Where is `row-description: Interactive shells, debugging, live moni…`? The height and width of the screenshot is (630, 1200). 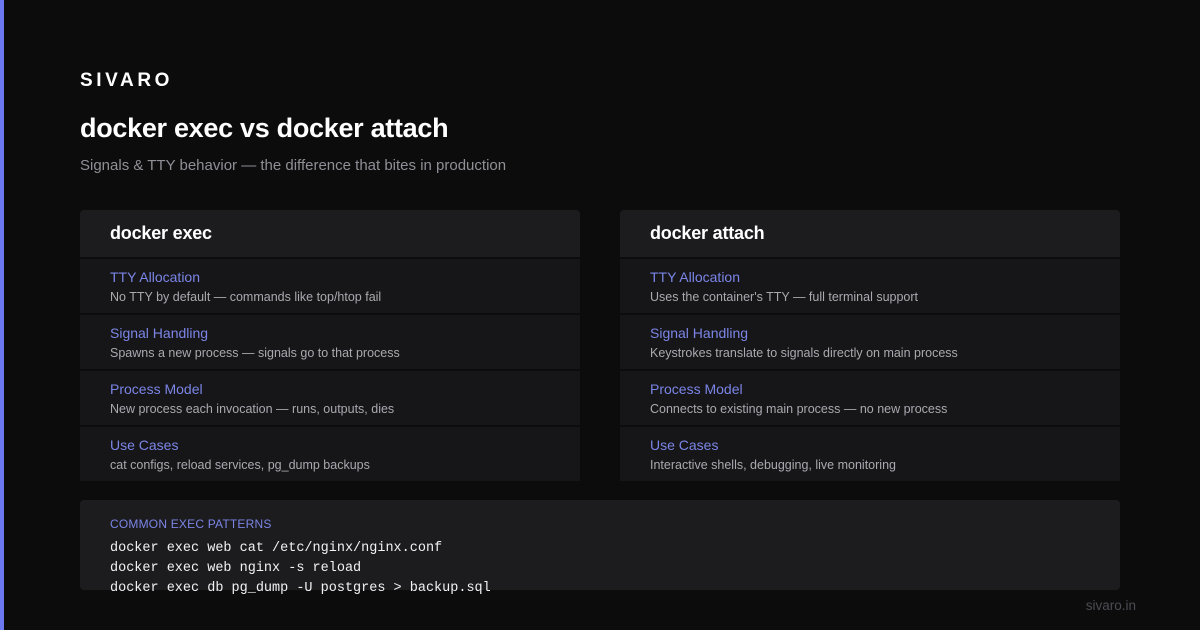
row-description: Interactive shells, debugging, live moni… is located at coordinates (773, 465).